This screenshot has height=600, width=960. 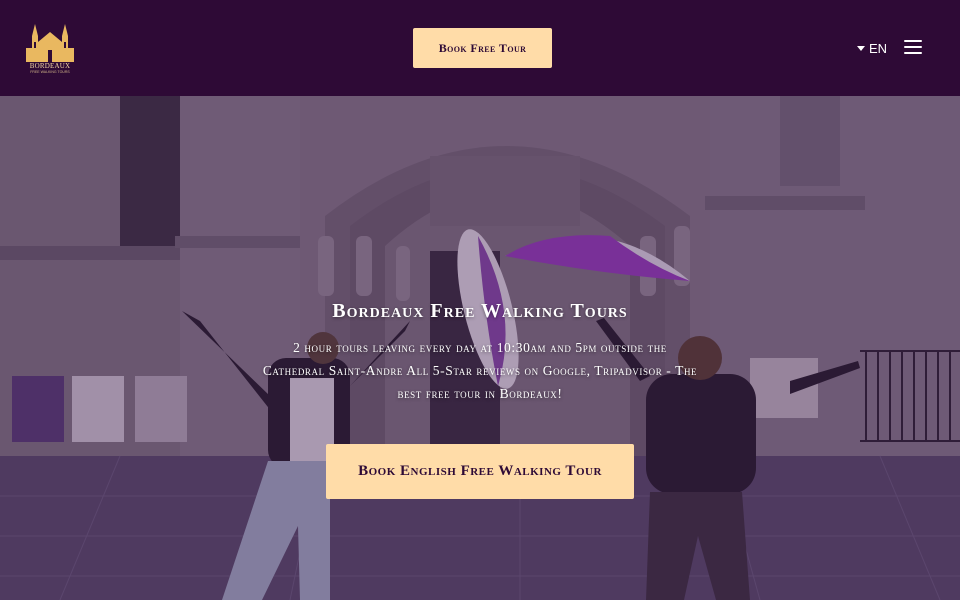 What do you see at coordinates (861, 48) in the screenshot?
I see `caret-down-icon` at bounding box center [861, 48].